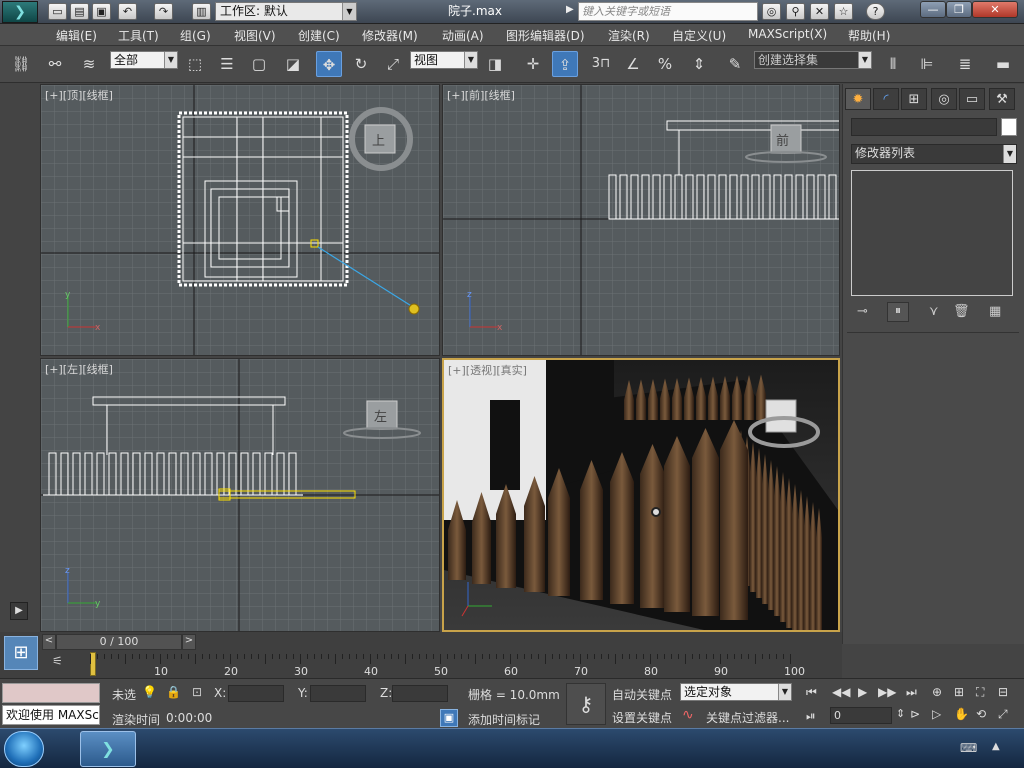 The image size is (1024, 768). I want to click on taskbar-3dsmax-app: ❯, so click(108, 749).